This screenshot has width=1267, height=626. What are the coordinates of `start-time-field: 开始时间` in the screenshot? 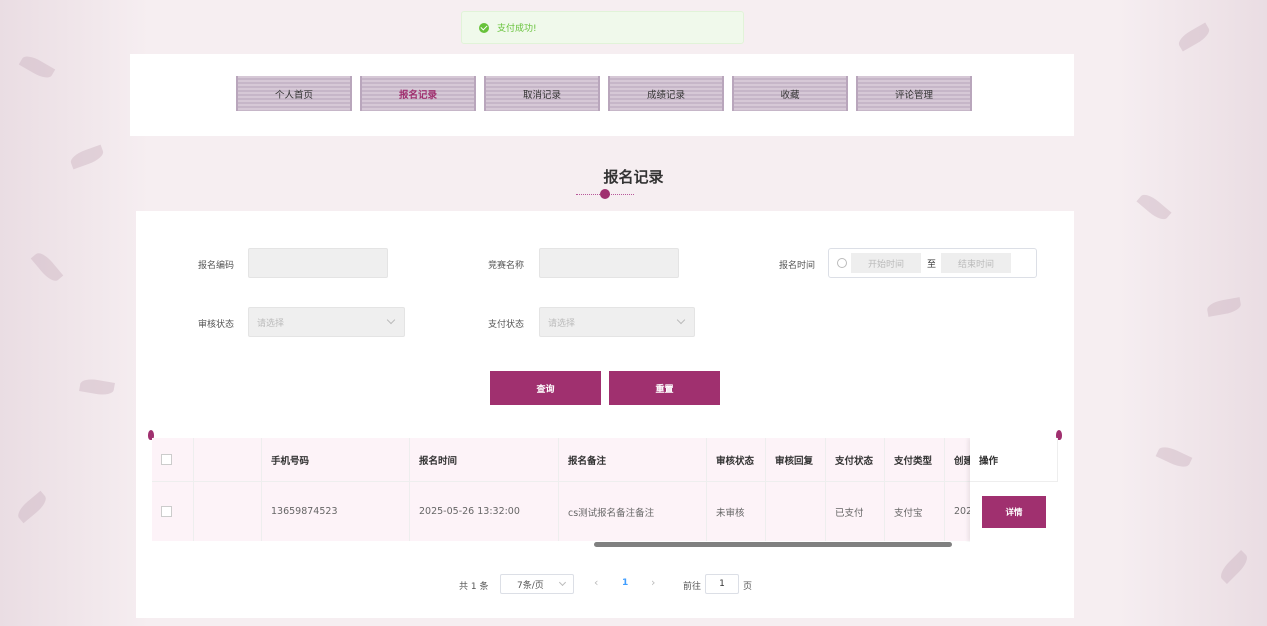 It's located at (886, 263).